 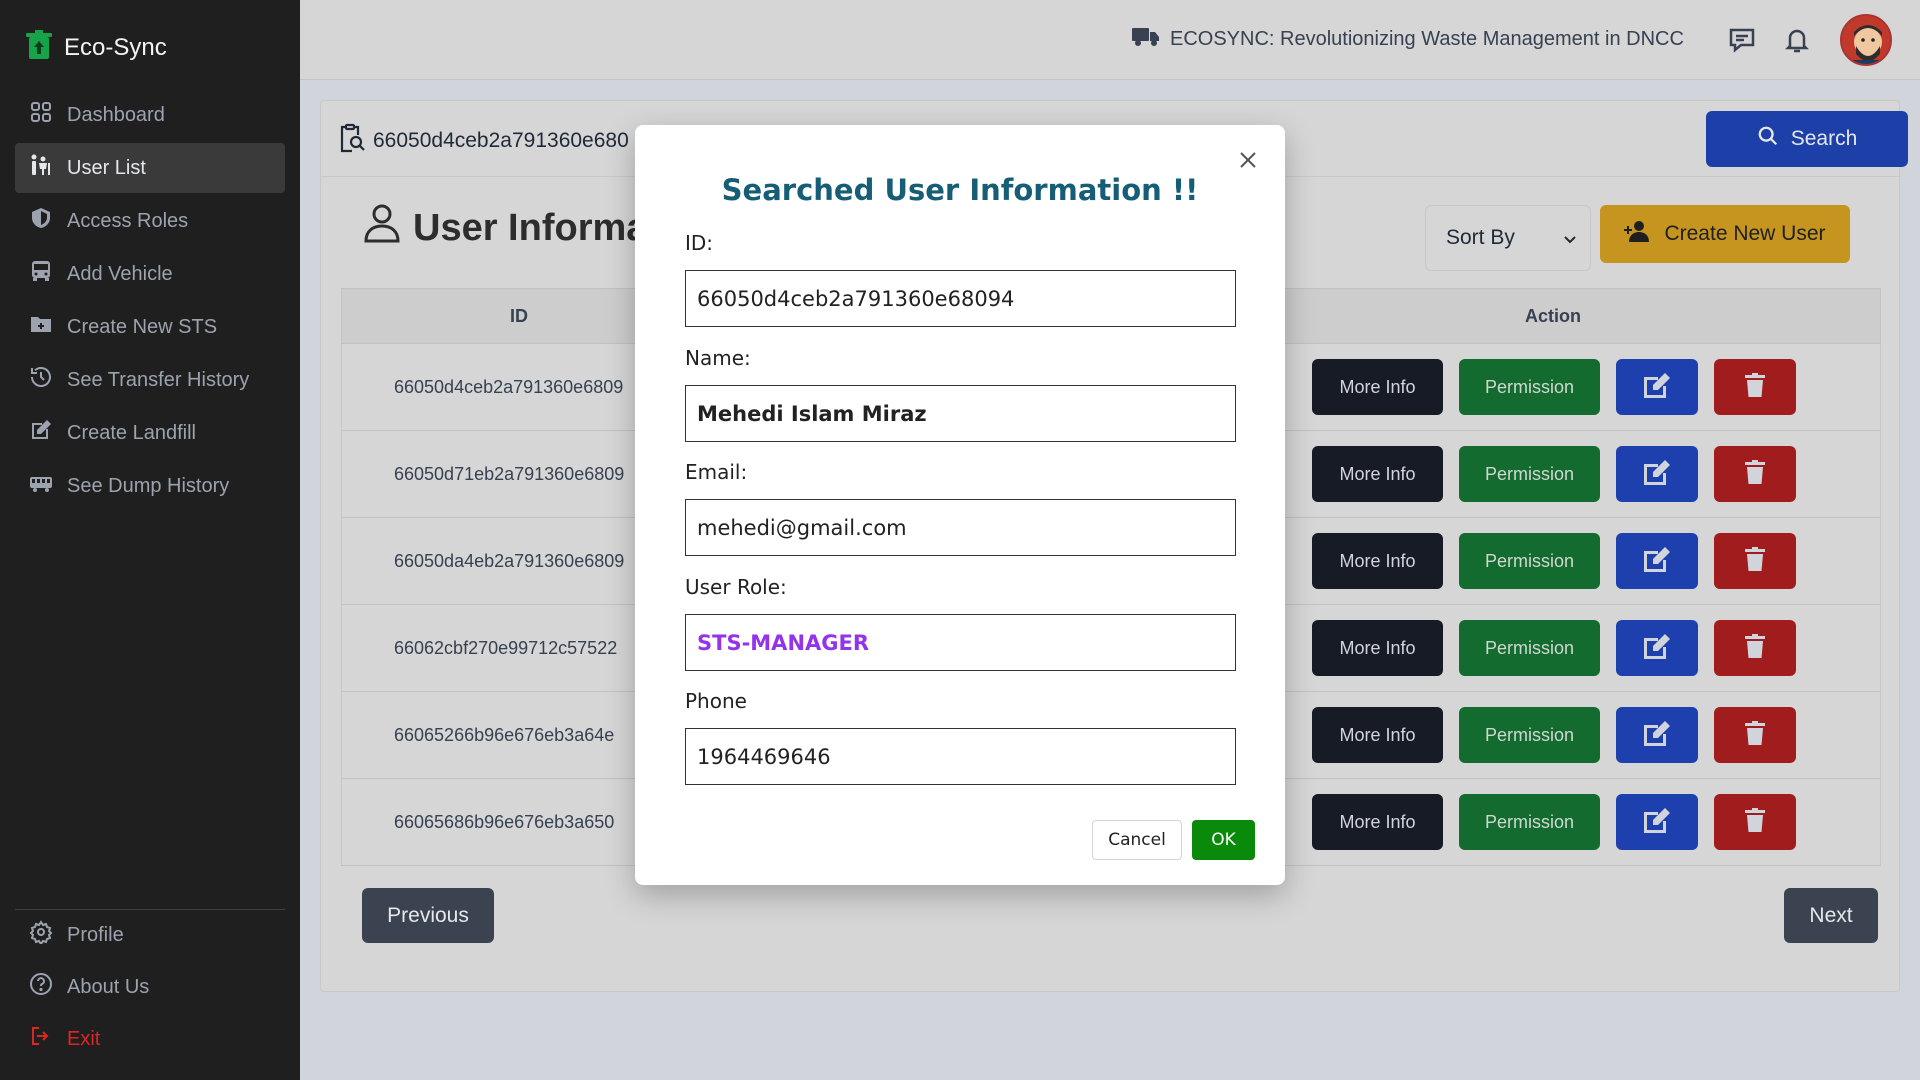 I want to click on gear-icon, so click(x=41, y=935).